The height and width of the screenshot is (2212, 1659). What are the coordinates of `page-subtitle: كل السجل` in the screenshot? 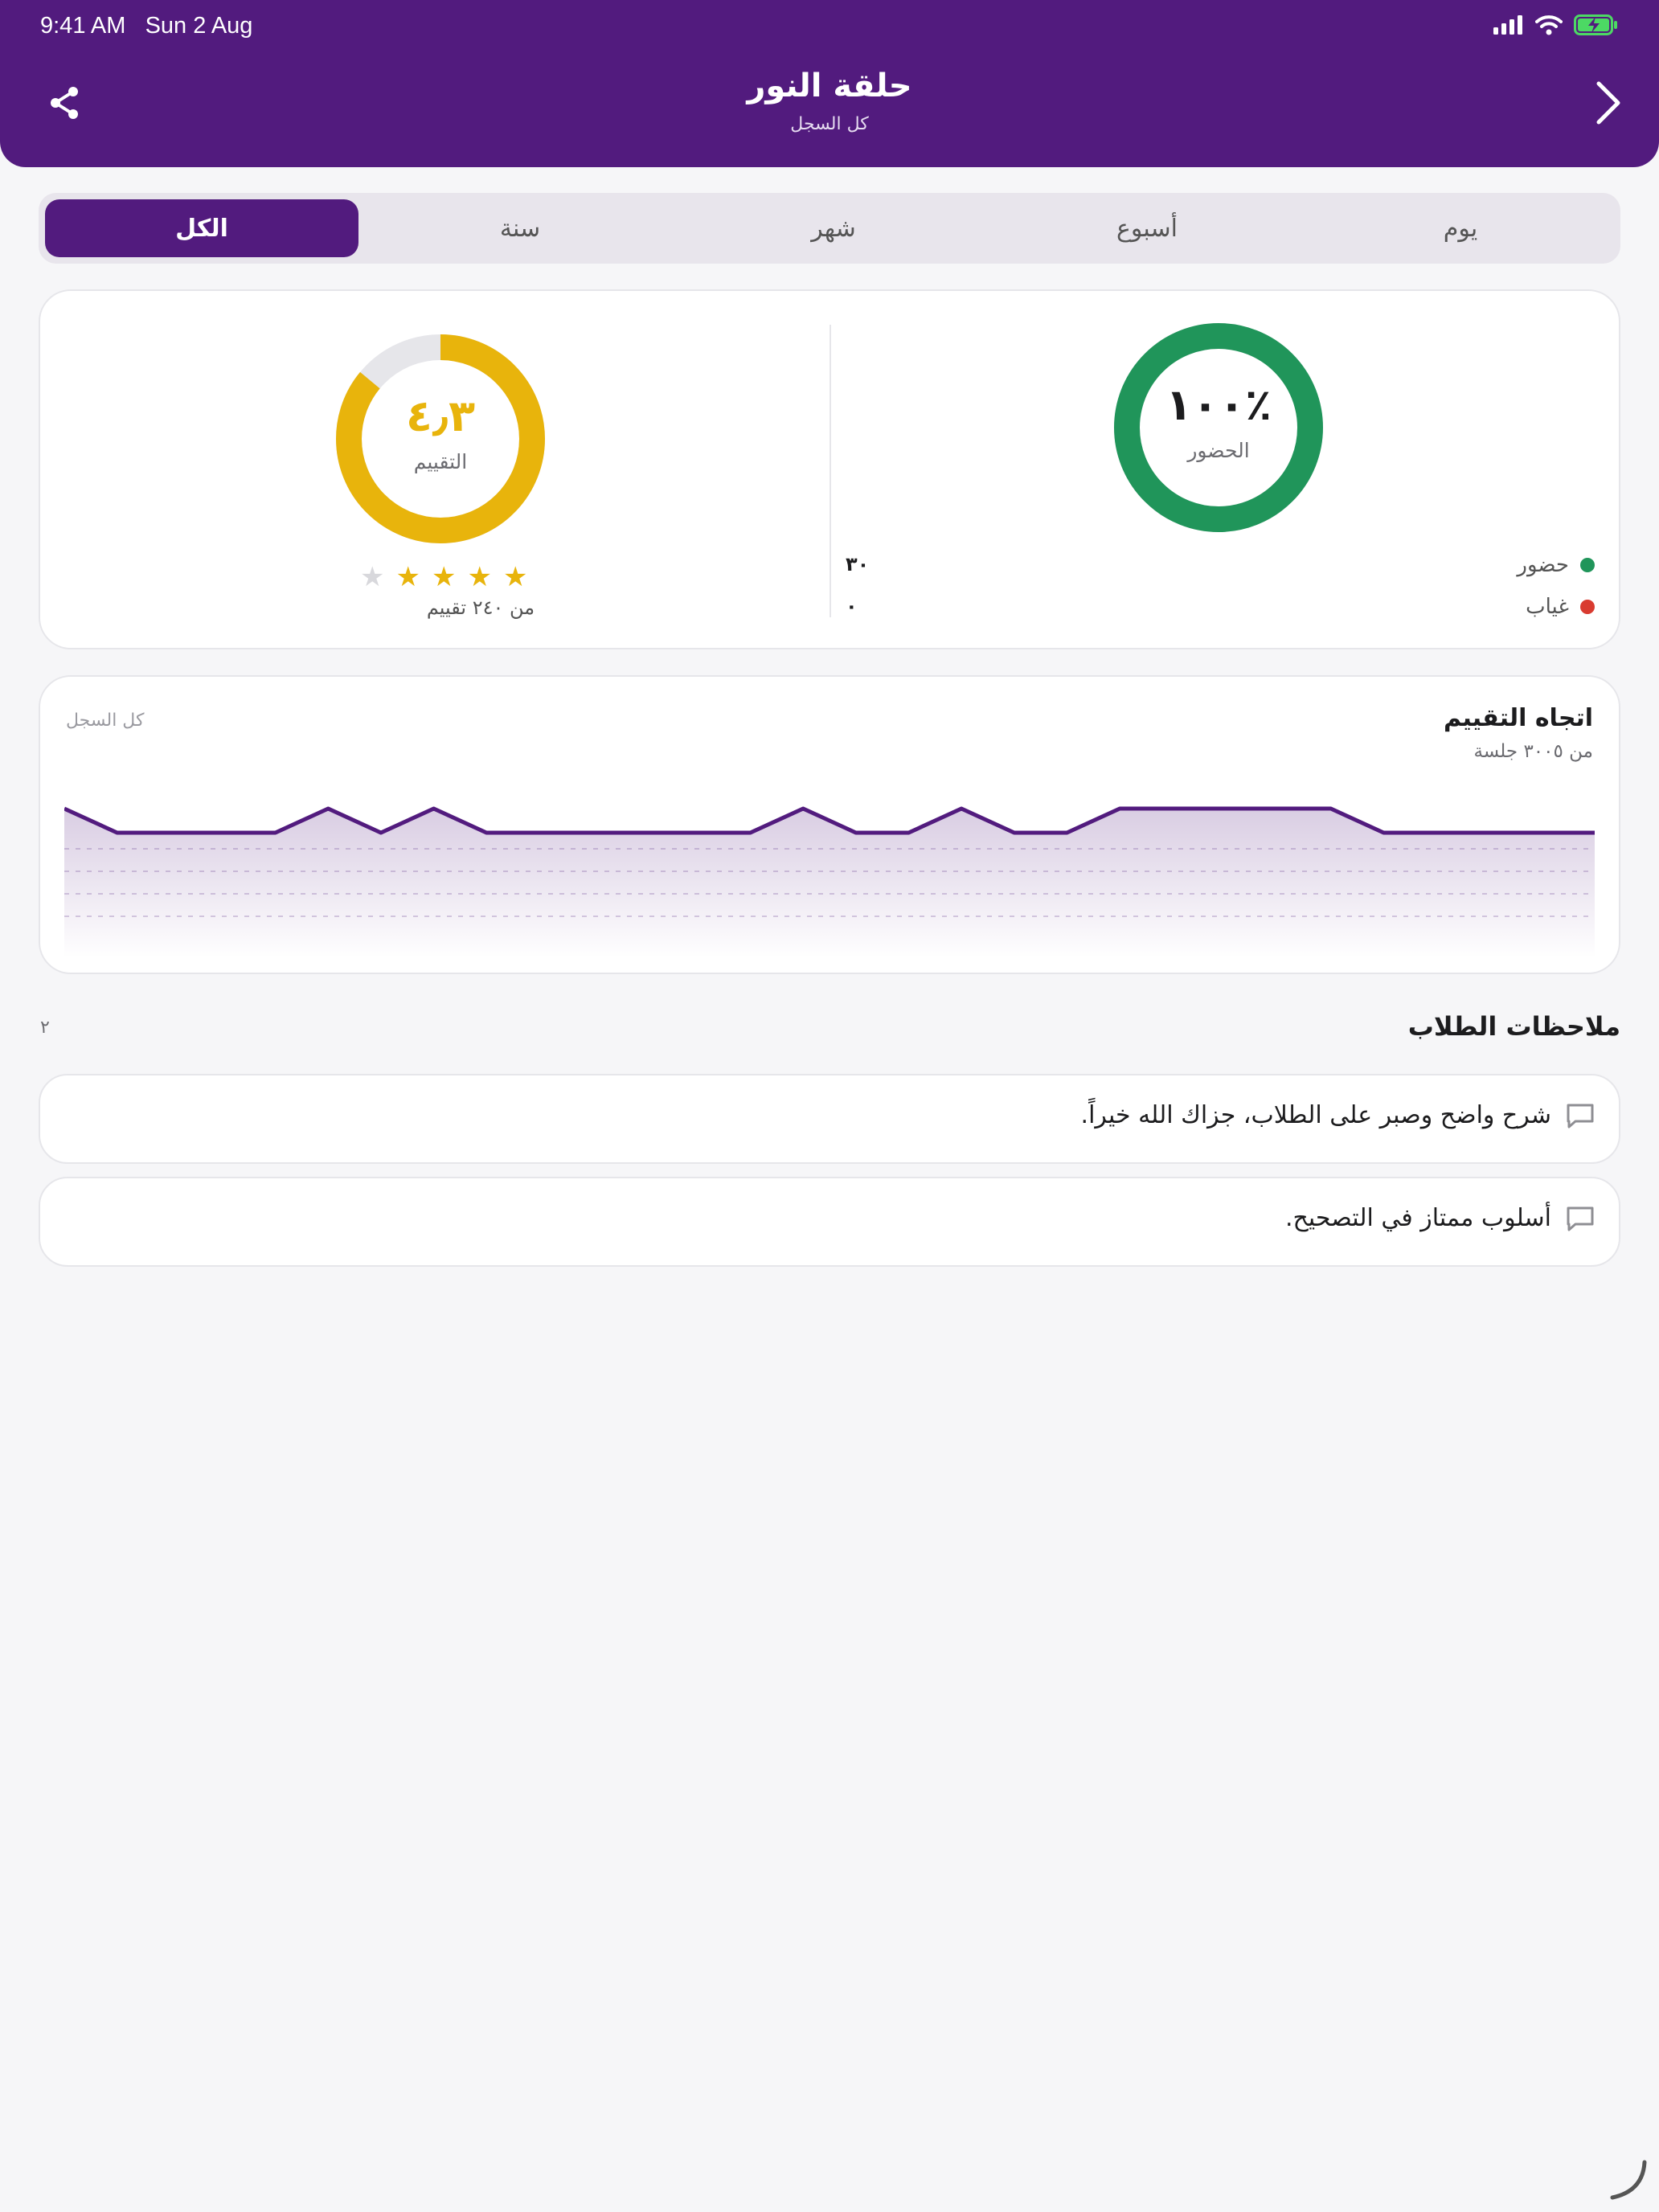 It's located at (829, 124).